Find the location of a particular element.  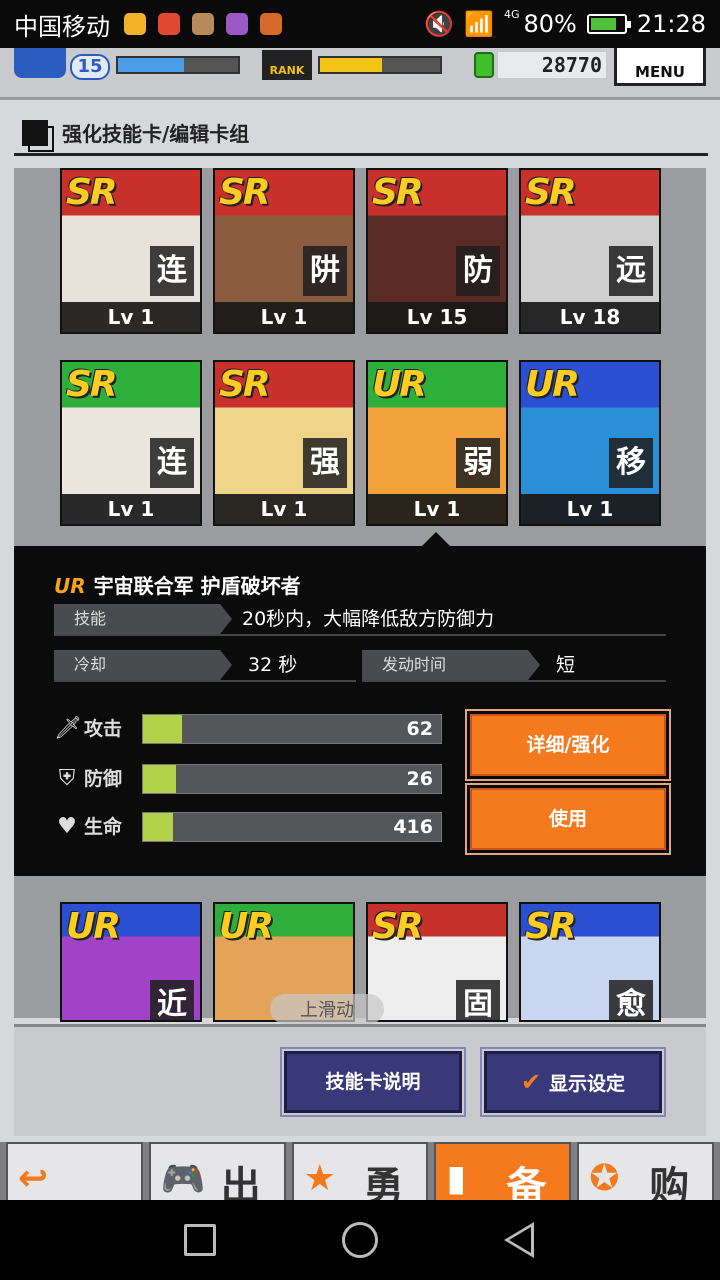

clock: 21:28 is located at coordinates (671, 24).